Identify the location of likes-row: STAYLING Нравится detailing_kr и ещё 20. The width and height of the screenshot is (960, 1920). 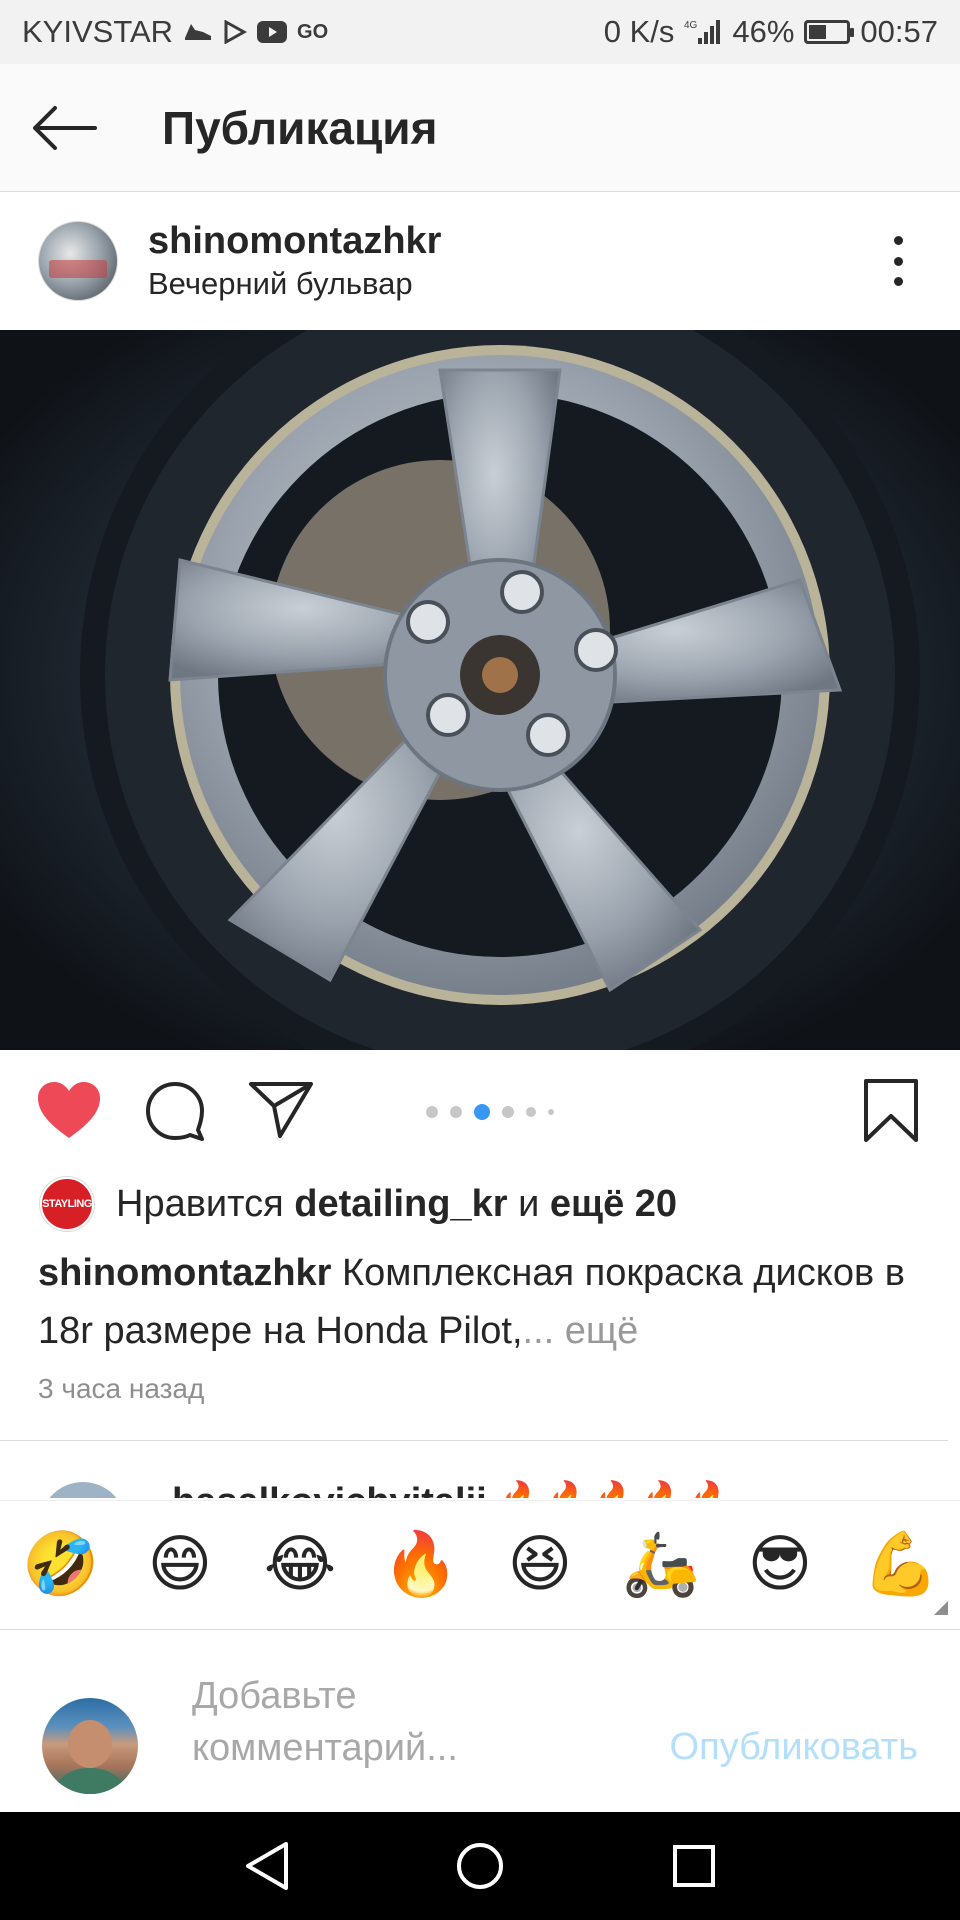
(358, 1204).